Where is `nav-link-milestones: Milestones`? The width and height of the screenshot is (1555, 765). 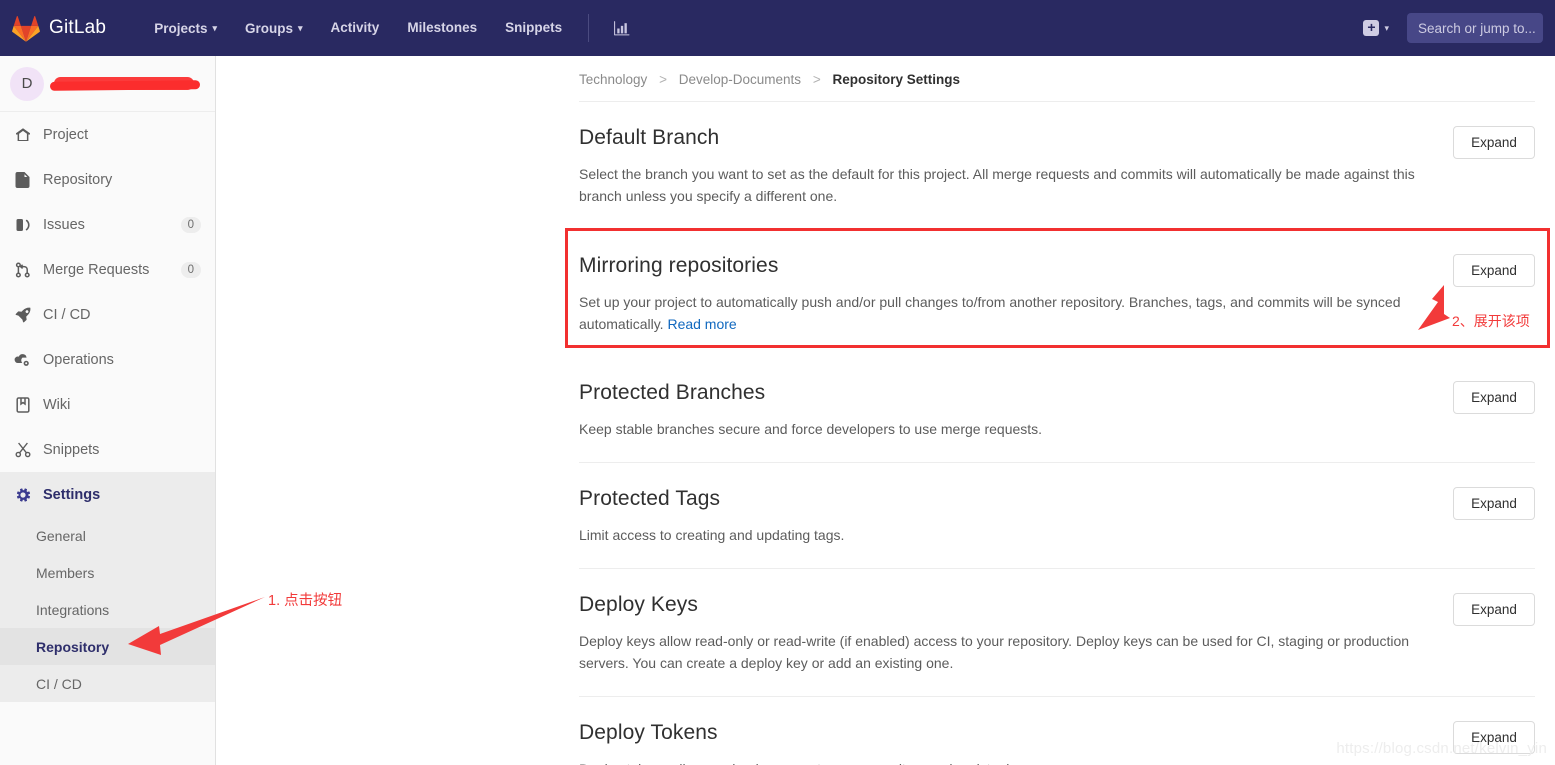 nav-link-milestones: Milestones is located at coordinates (442, 28).